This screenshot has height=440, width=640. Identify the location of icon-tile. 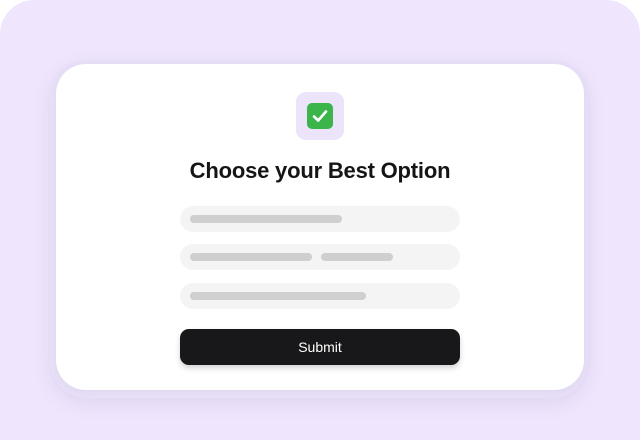
(320, 116).